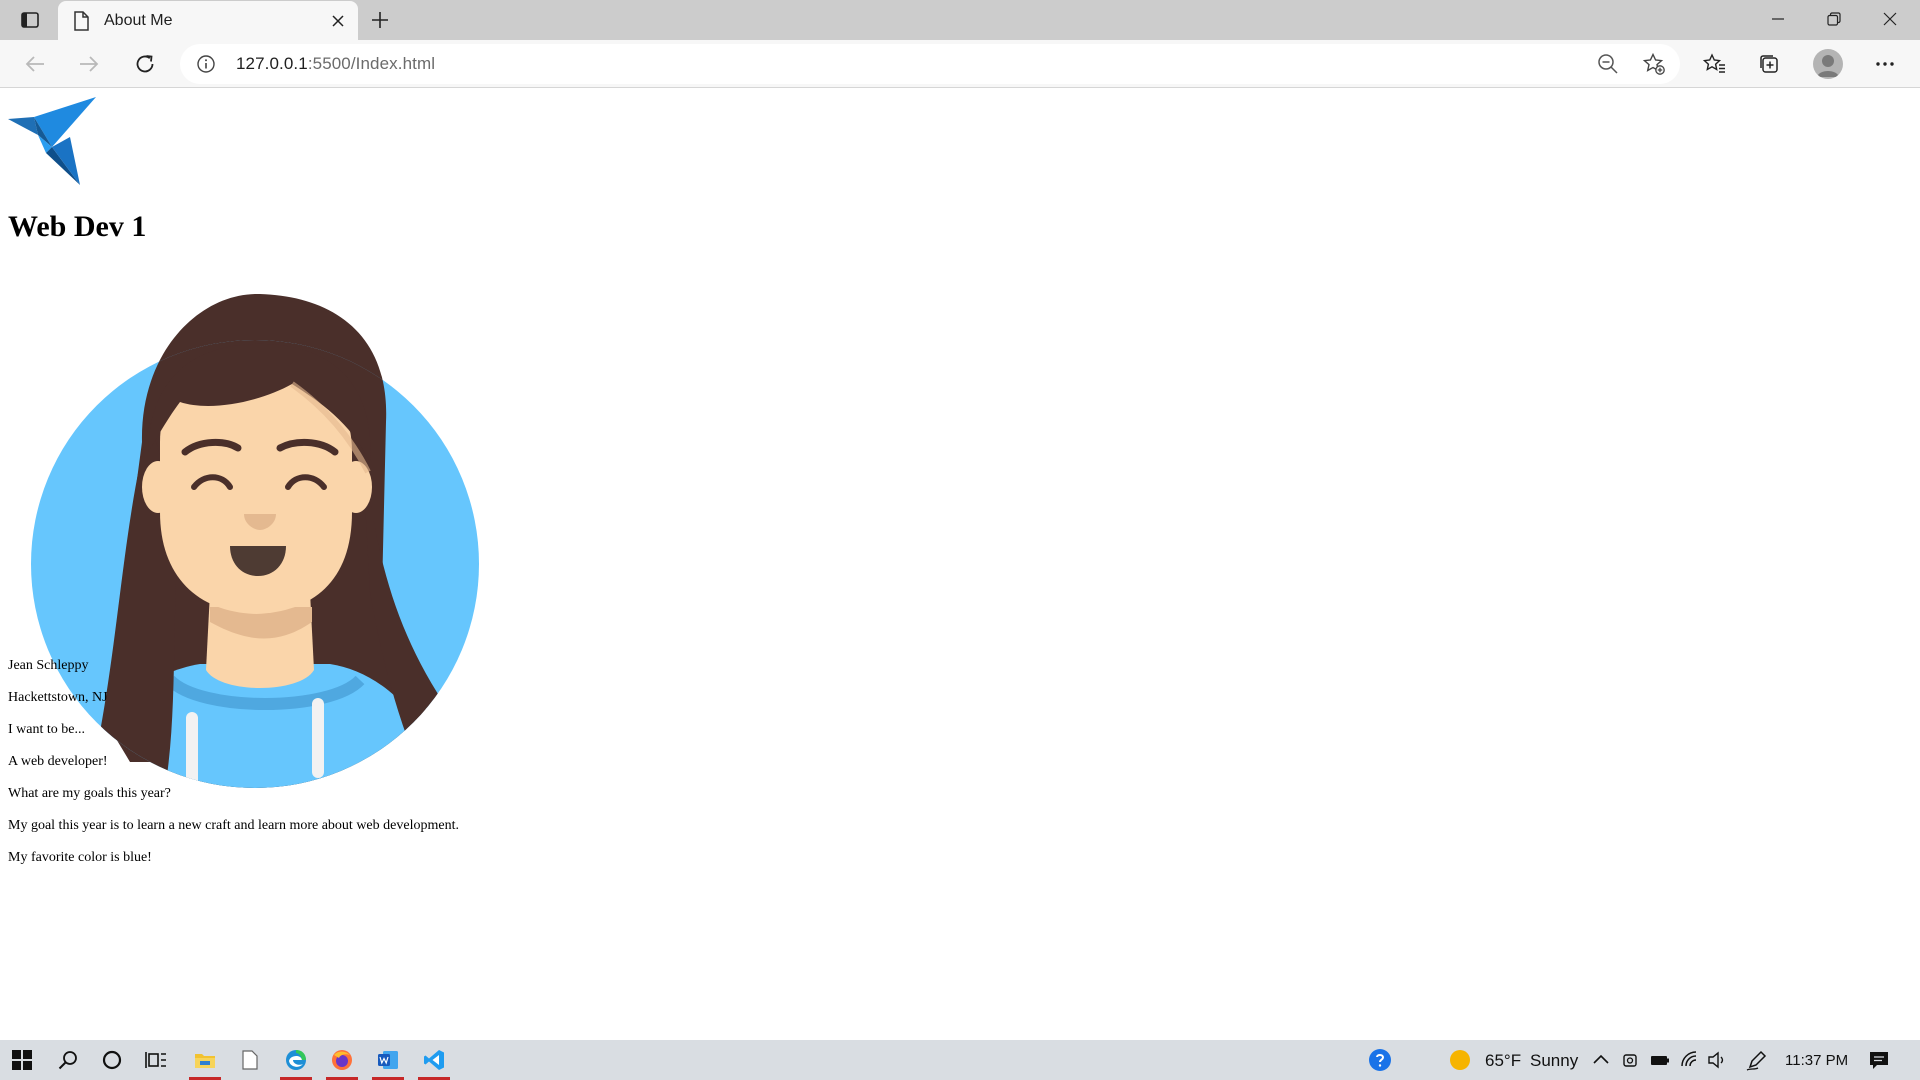 The width and height of the screenshot is (1920, 1080). What do you see at coordinates (58, 697) in the screenshot?
I see `location-text: Hackettstown, NJ` at bounding box center [58, 697].